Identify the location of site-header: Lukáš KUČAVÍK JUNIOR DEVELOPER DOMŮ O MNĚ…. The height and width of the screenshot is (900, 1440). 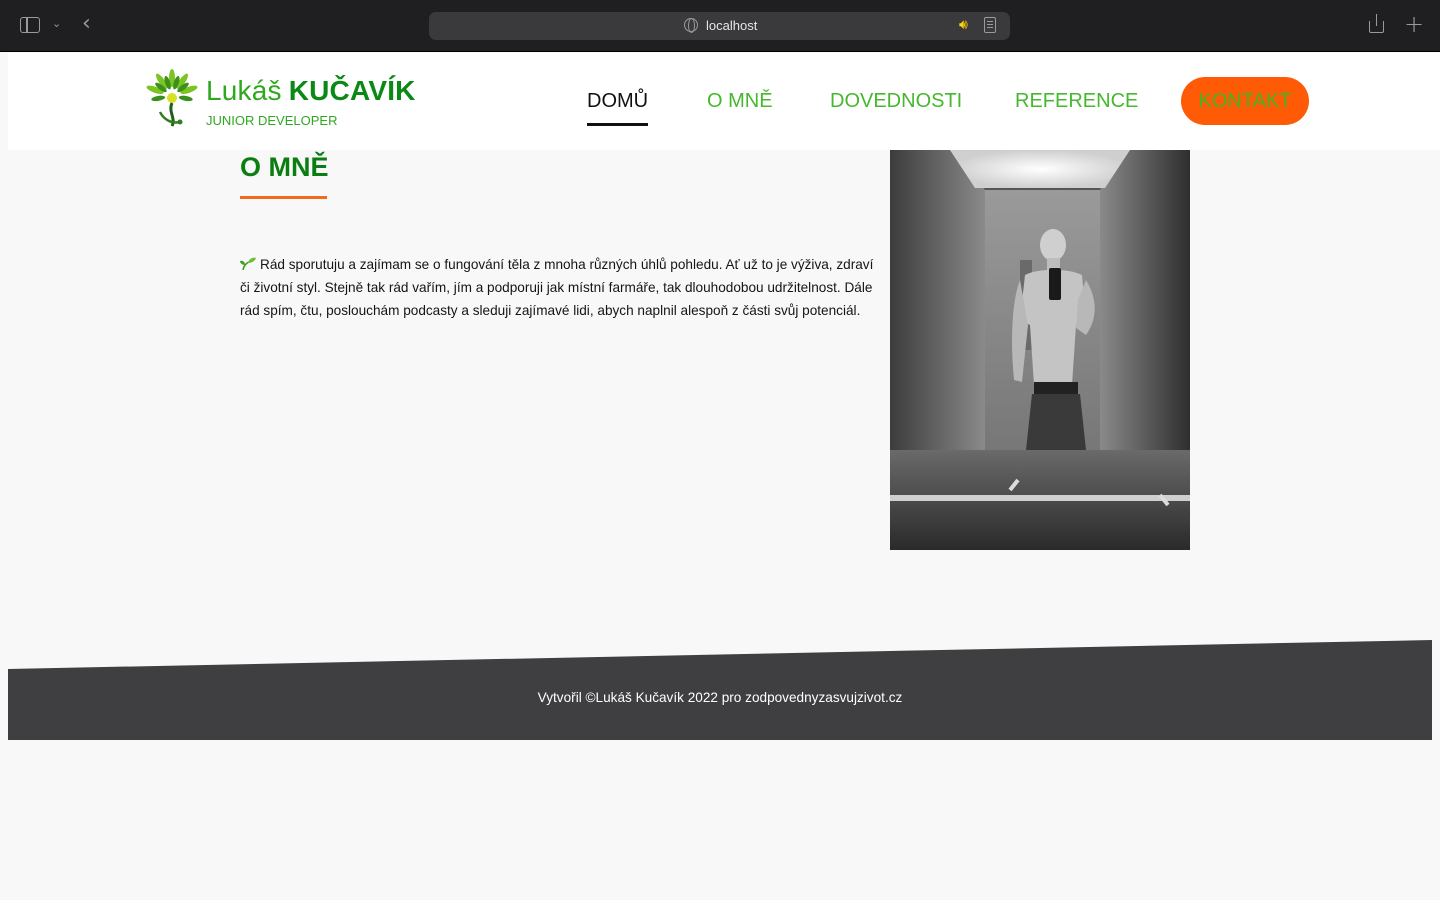
(724, 101).